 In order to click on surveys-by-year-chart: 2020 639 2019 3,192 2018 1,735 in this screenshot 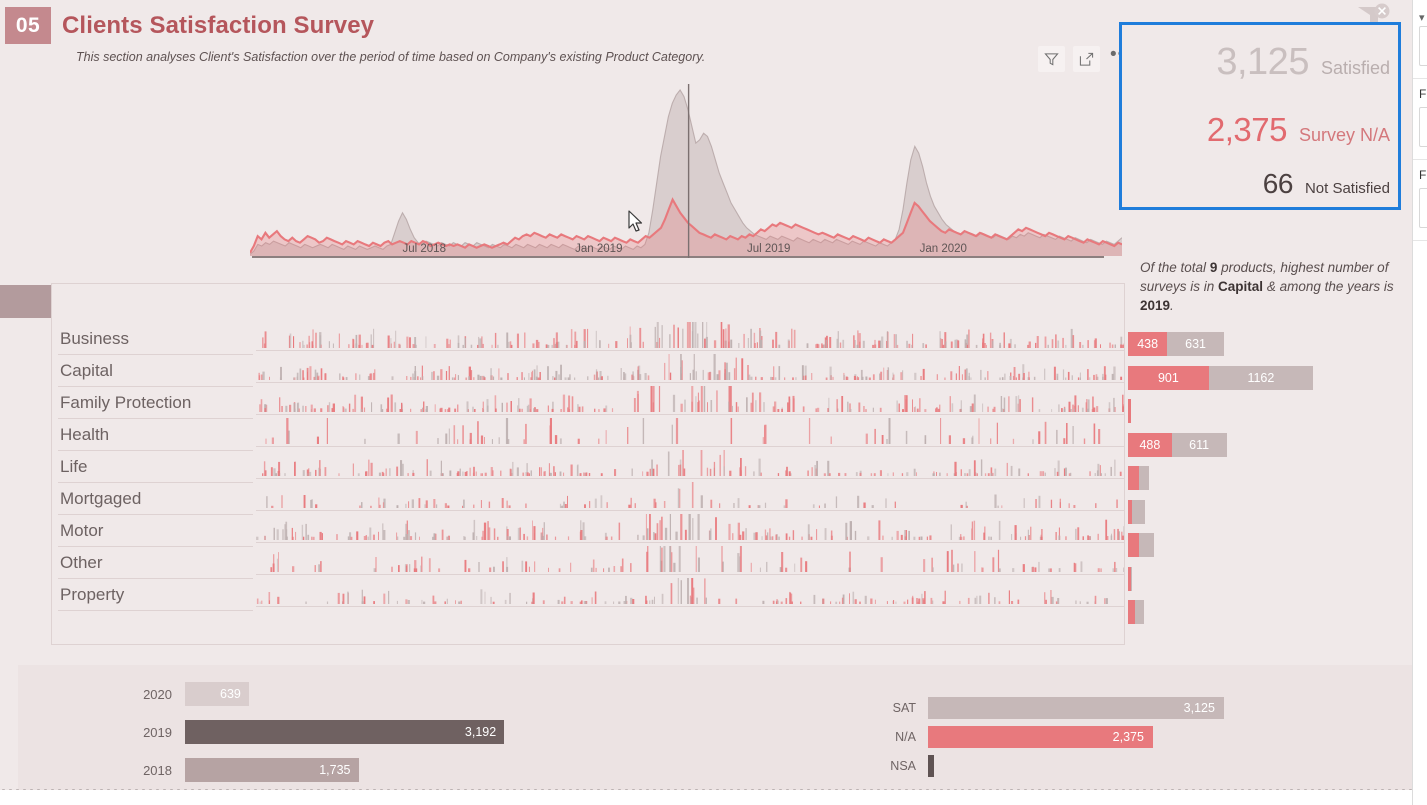, I will do `click(345, 734)`.